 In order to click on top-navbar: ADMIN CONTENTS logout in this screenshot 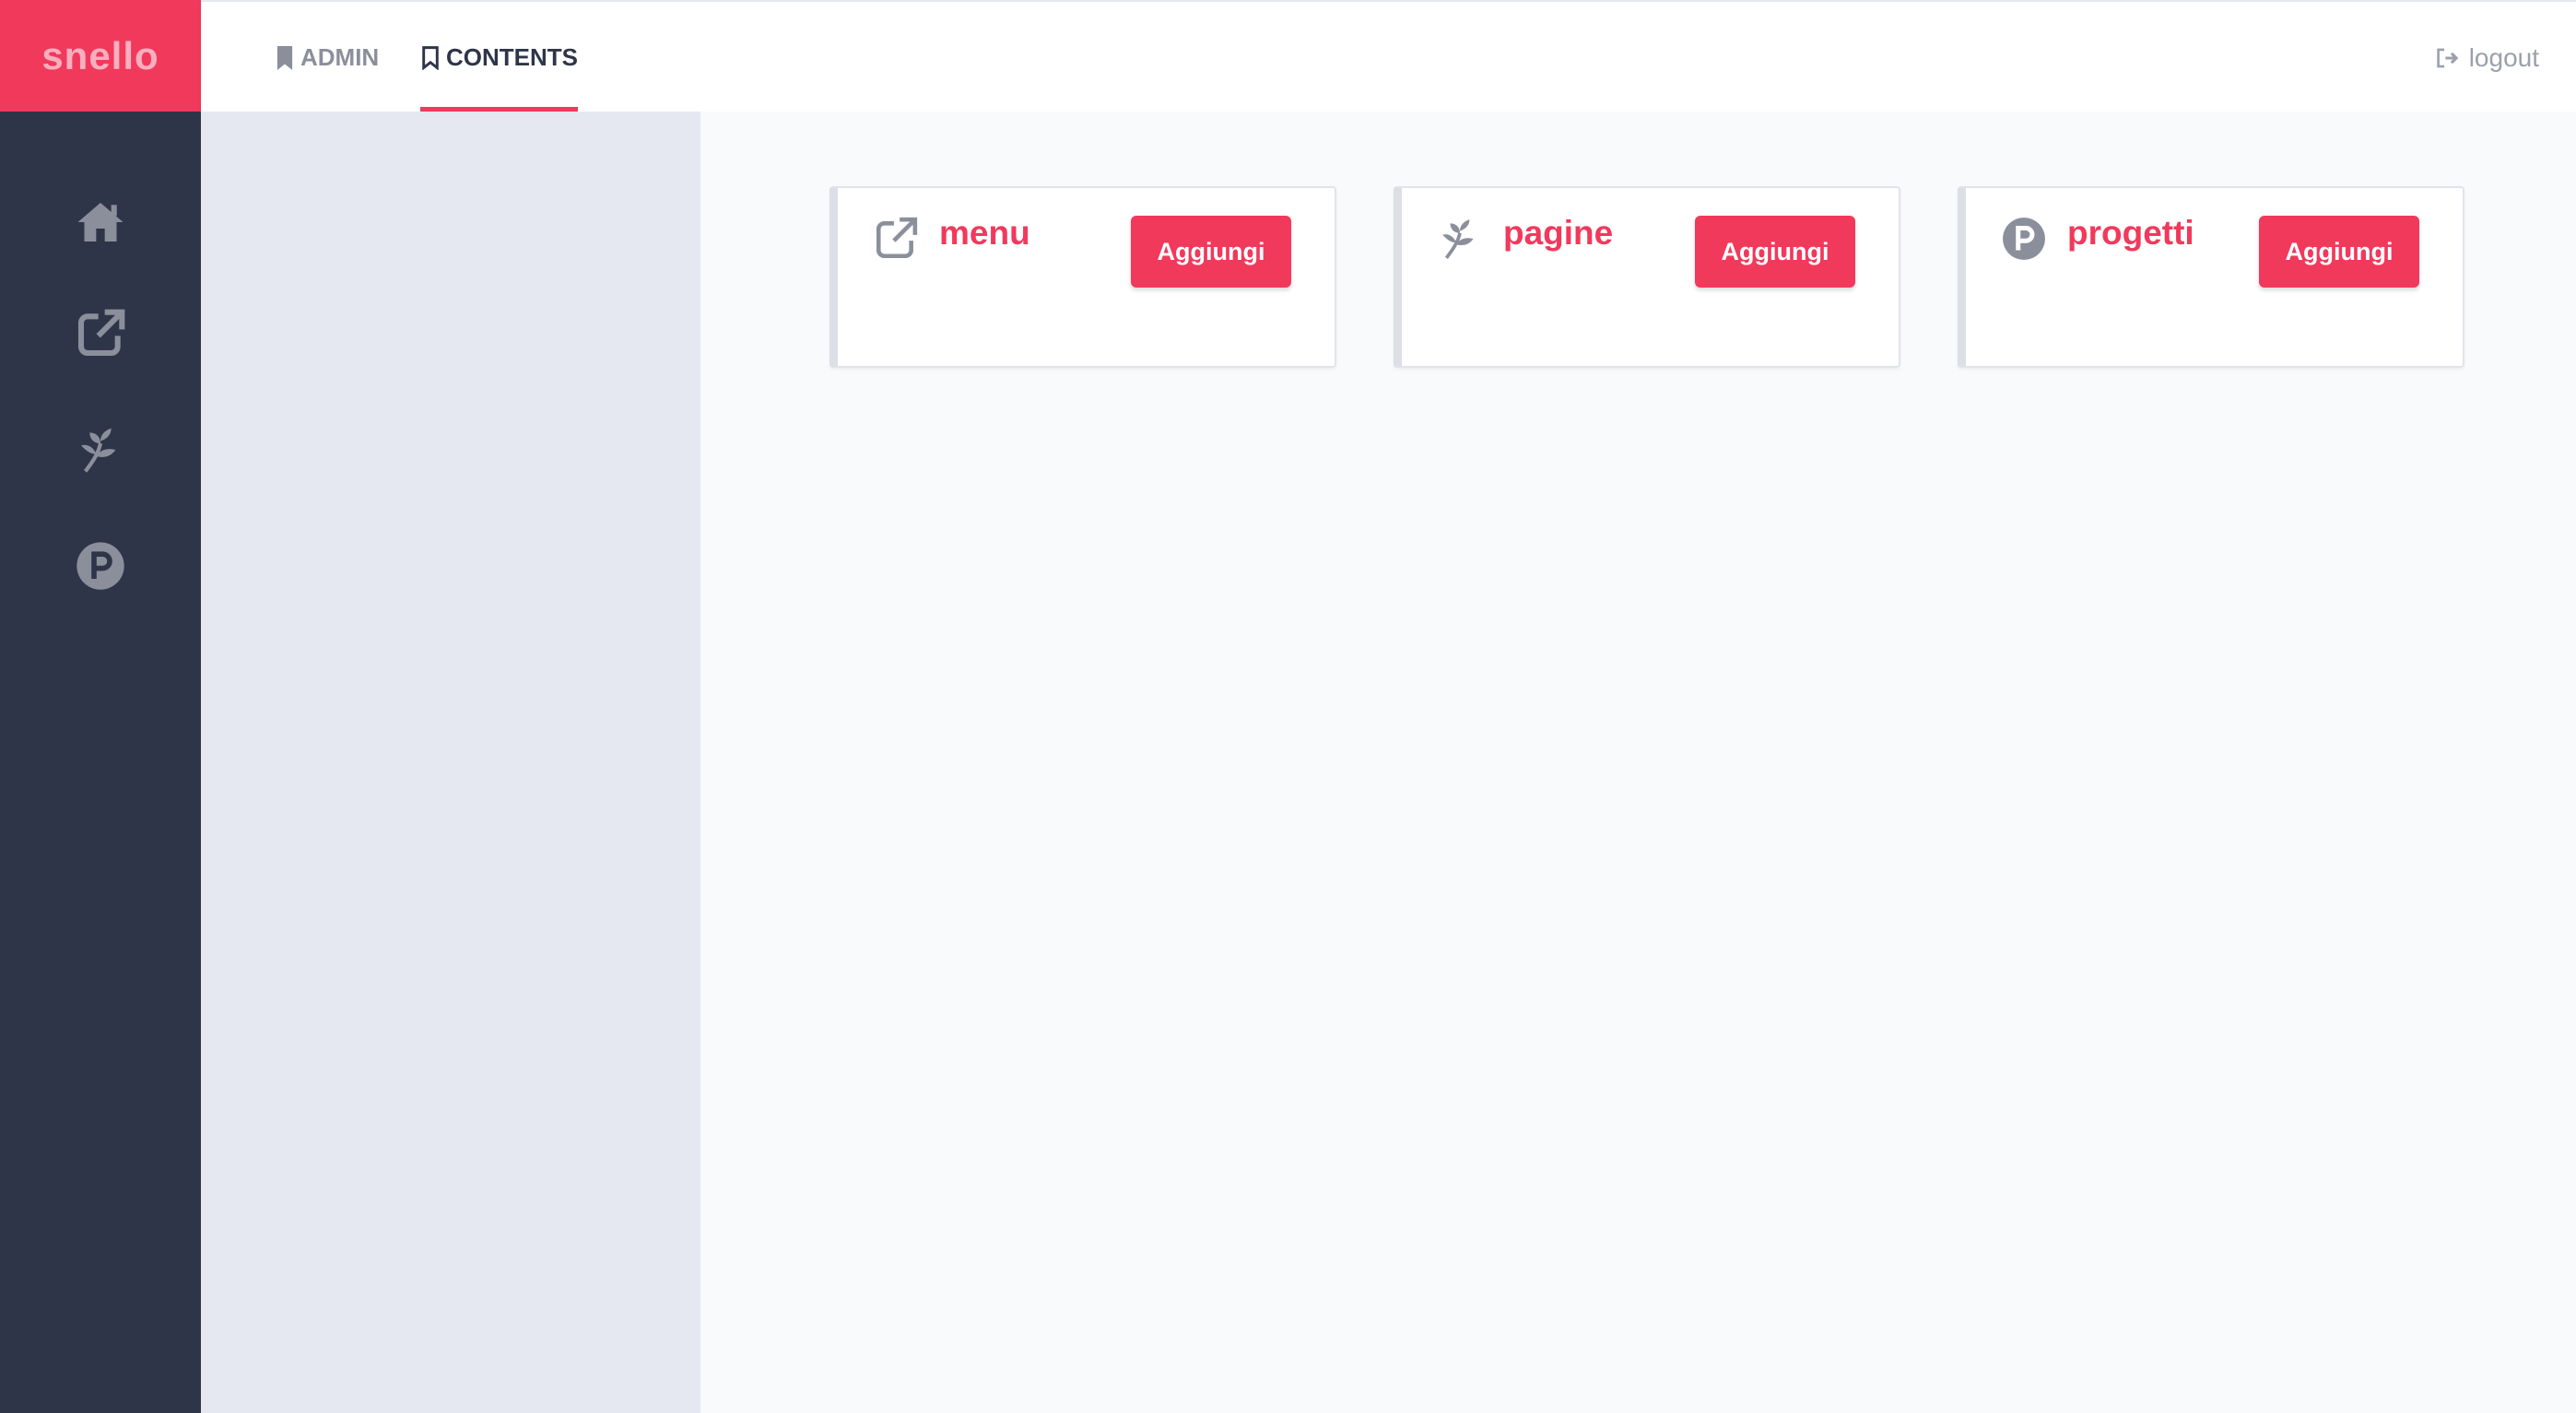, I will do `click(1388, 56)`.